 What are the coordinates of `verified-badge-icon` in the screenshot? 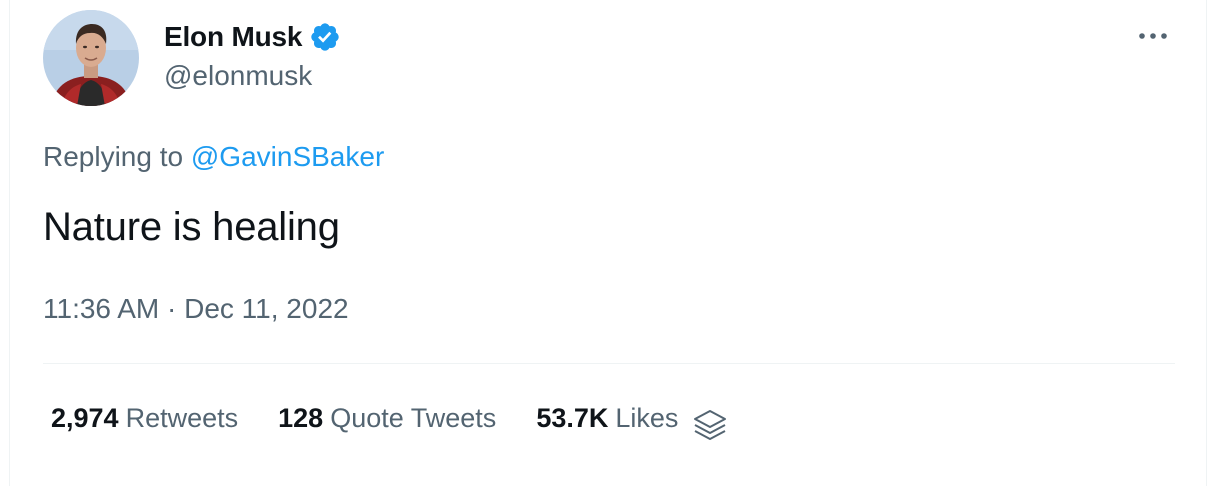 It's located at (325, 37).